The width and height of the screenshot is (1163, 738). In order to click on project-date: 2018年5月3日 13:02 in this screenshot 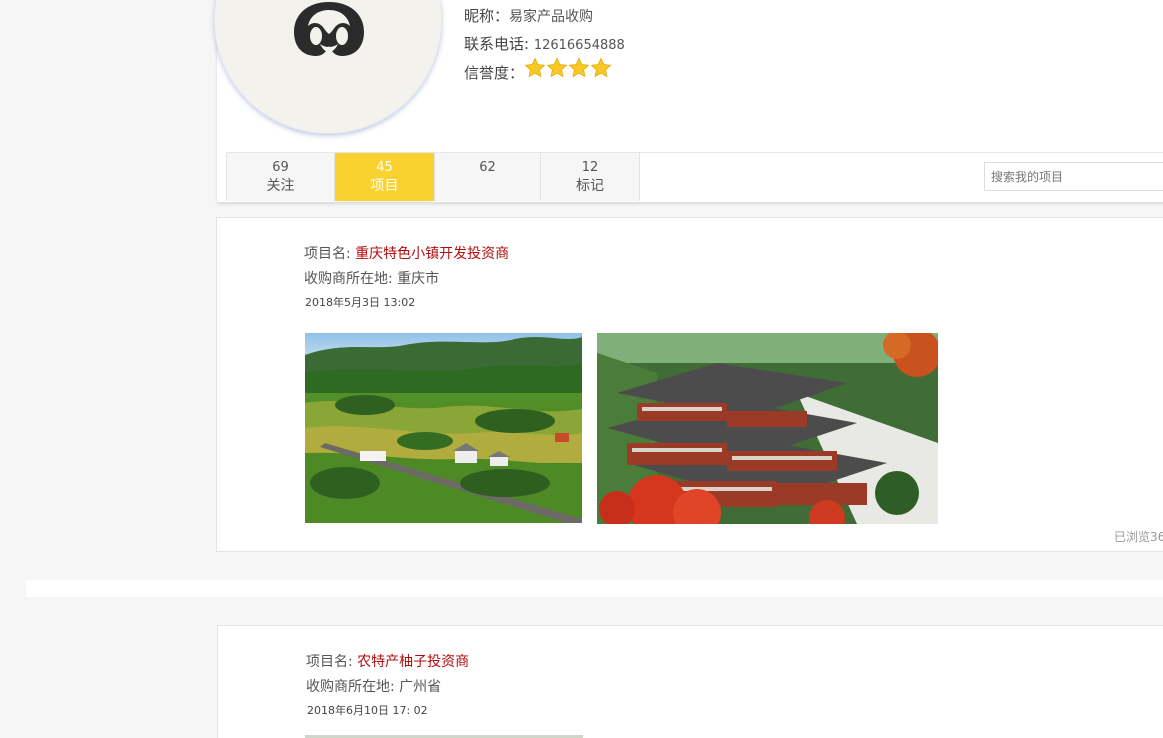, I will do `click(360, 302)`.